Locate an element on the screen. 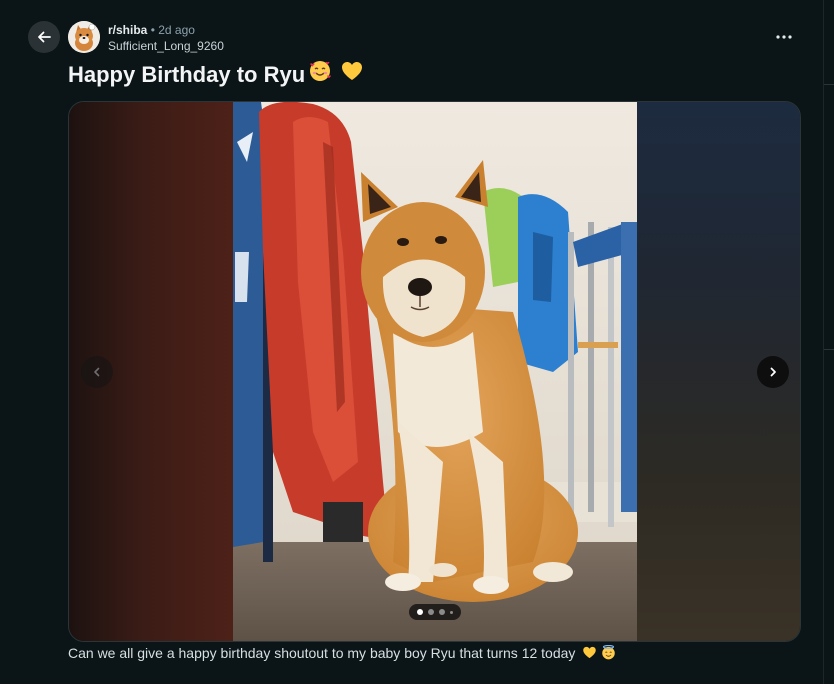 This screenshot has width=834, height=684. post-meta: r/shiba • 2d ago is located at coordinates (151, 30).